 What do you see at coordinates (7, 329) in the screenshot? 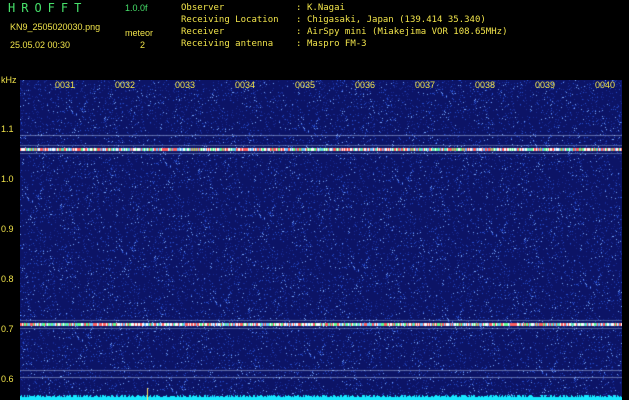
I see `y-tick-label: 0.7` at bounding box center [7, 329].